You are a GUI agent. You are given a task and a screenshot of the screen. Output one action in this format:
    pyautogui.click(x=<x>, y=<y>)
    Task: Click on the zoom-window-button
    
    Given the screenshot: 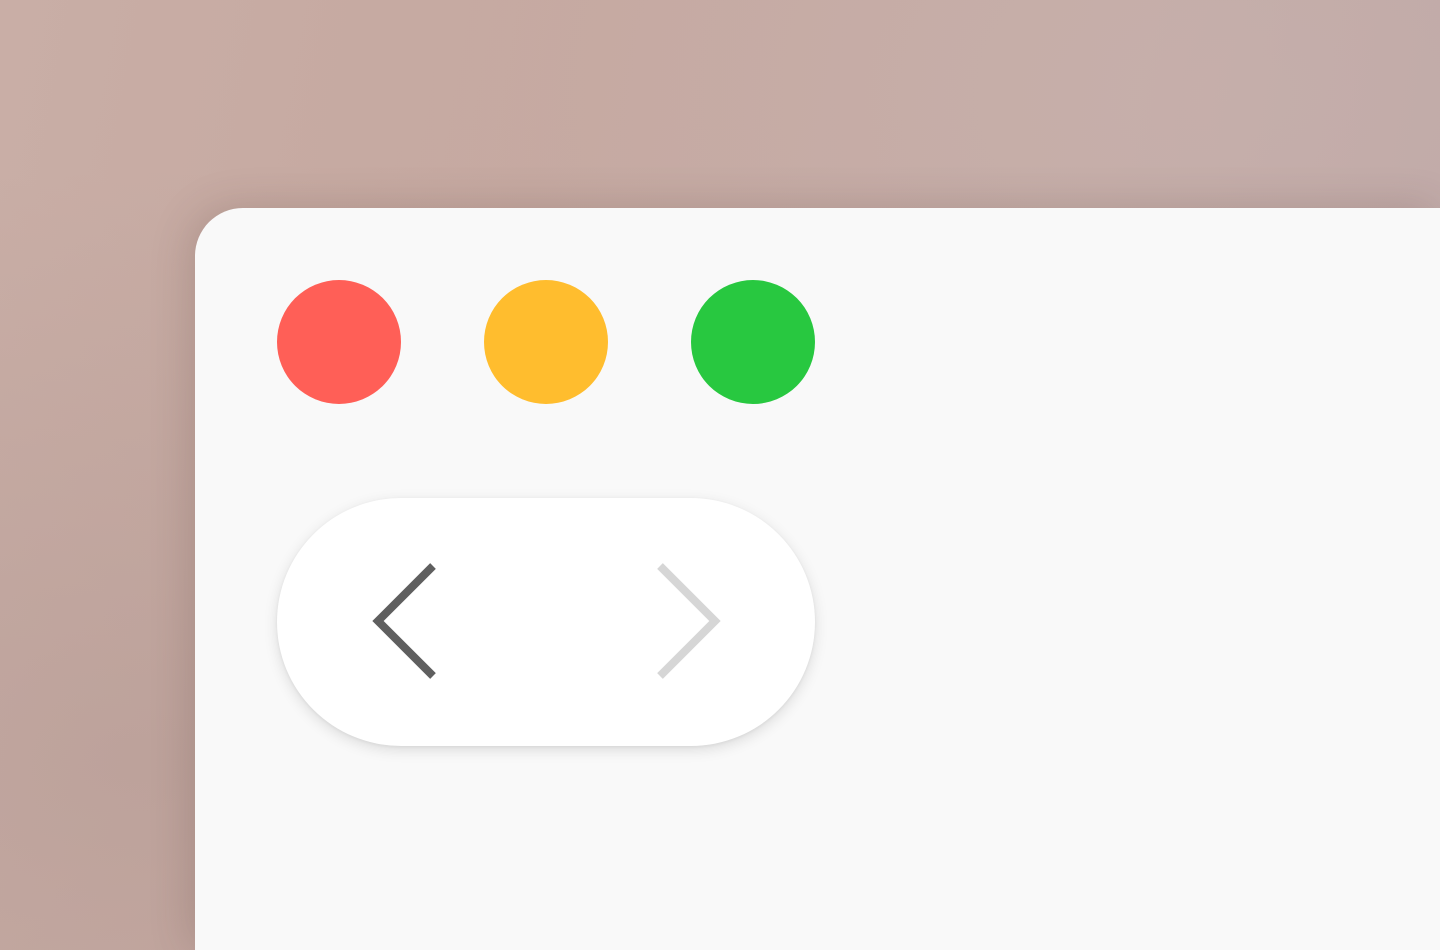 What is the action you would take?
    pyautogui.click(x=753, y=342)
    